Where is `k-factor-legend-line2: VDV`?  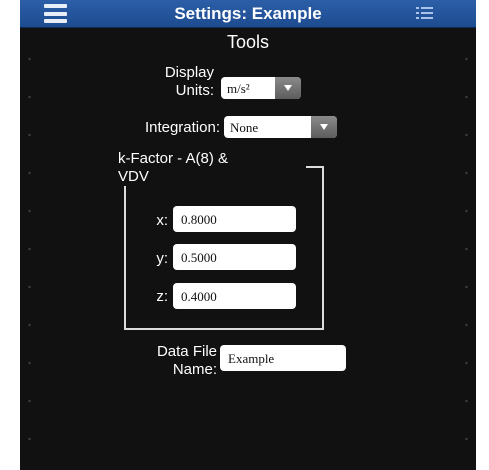
k-factor-legend-line2: VDV is located at coordinates (133, 176).